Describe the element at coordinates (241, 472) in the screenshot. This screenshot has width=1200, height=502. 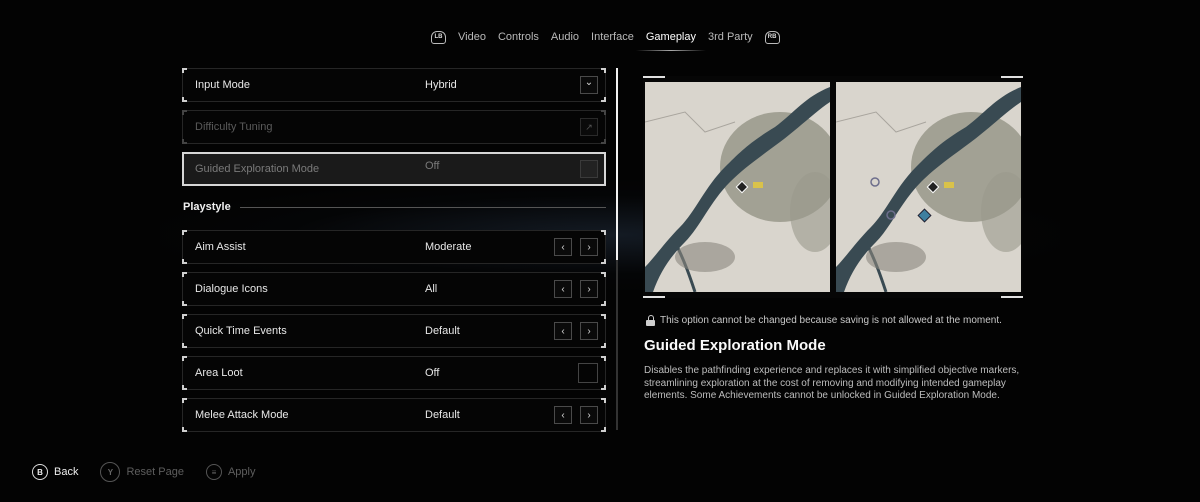
I see `apply-label: Apply` at that location.